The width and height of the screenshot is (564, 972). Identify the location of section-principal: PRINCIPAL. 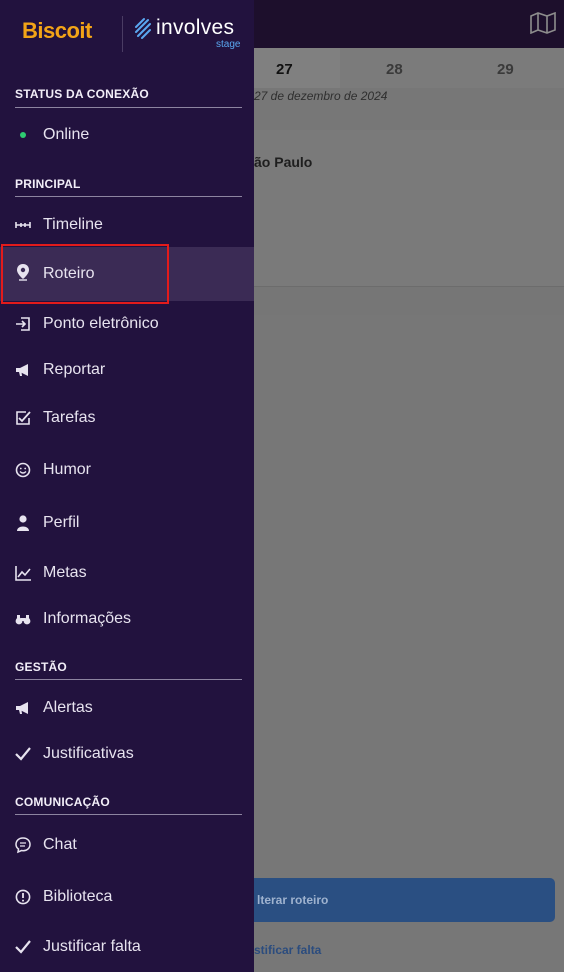
(48, 184).